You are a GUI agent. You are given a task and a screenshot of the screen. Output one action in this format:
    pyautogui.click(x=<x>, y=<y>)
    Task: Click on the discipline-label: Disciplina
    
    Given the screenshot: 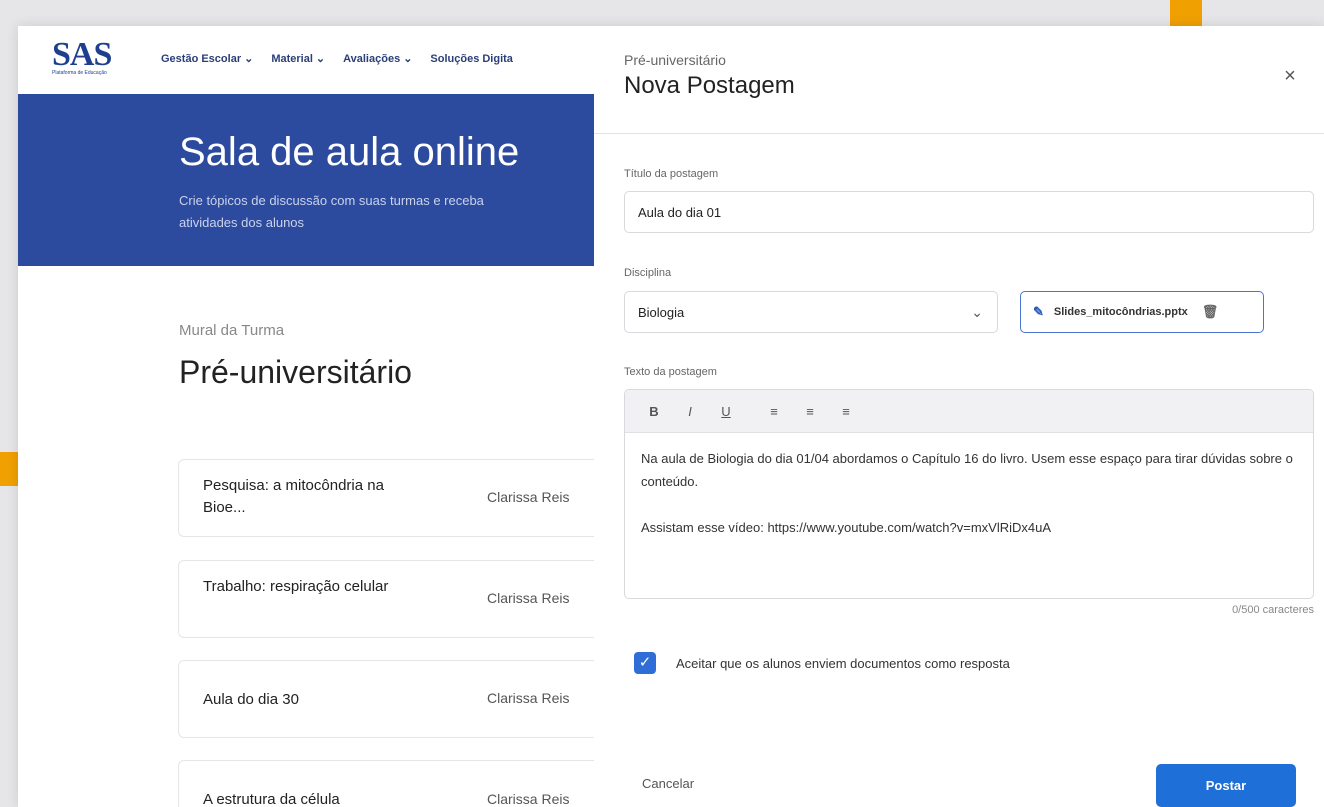 What is the action you would take?
    pyautogui.click(x=648, y=273)
    